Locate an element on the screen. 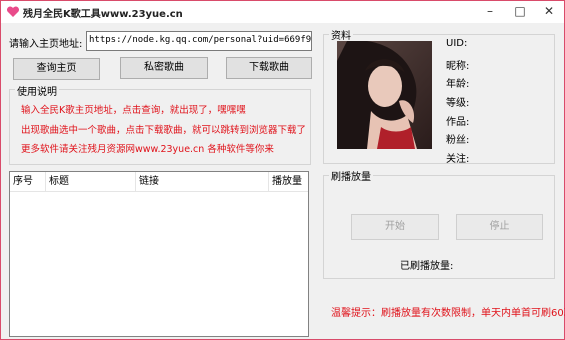  instructions-title: 使用说明 is located at coordinates (37, 90).